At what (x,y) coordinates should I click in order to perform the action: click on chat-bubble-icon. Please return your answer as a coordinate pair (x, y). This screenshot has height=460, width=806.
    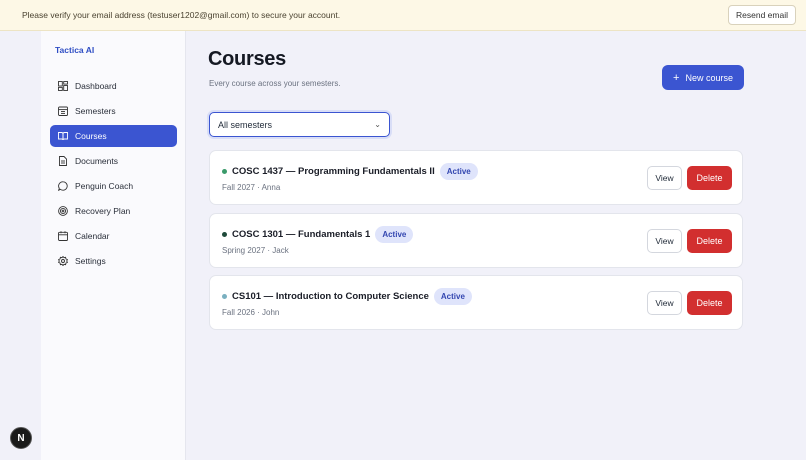
    Looking at the image, I should click on (63, 186).